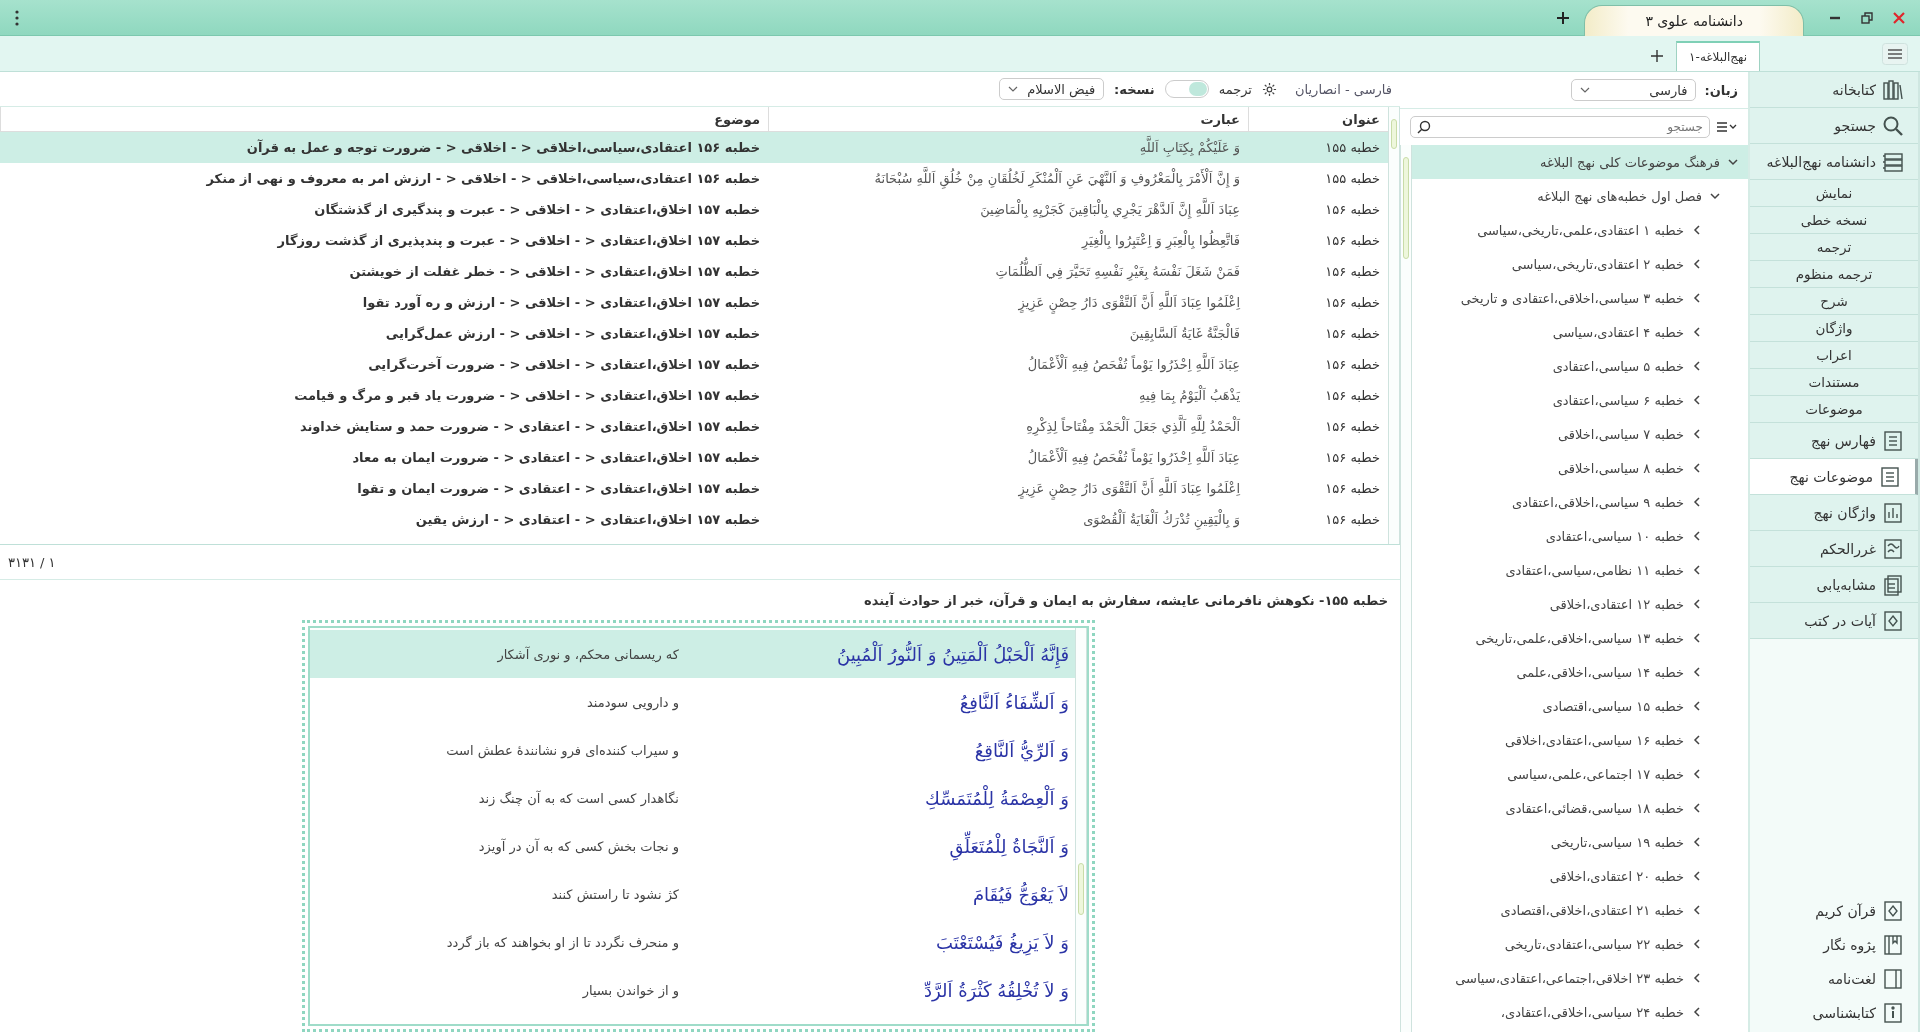 This screenshot has width=1920, height=1032. Describe the element at coordinates (1580, 400) in the screenshot. I see `tree-item: خطبه ۶ سیاسی،اعتقادی` at that location.